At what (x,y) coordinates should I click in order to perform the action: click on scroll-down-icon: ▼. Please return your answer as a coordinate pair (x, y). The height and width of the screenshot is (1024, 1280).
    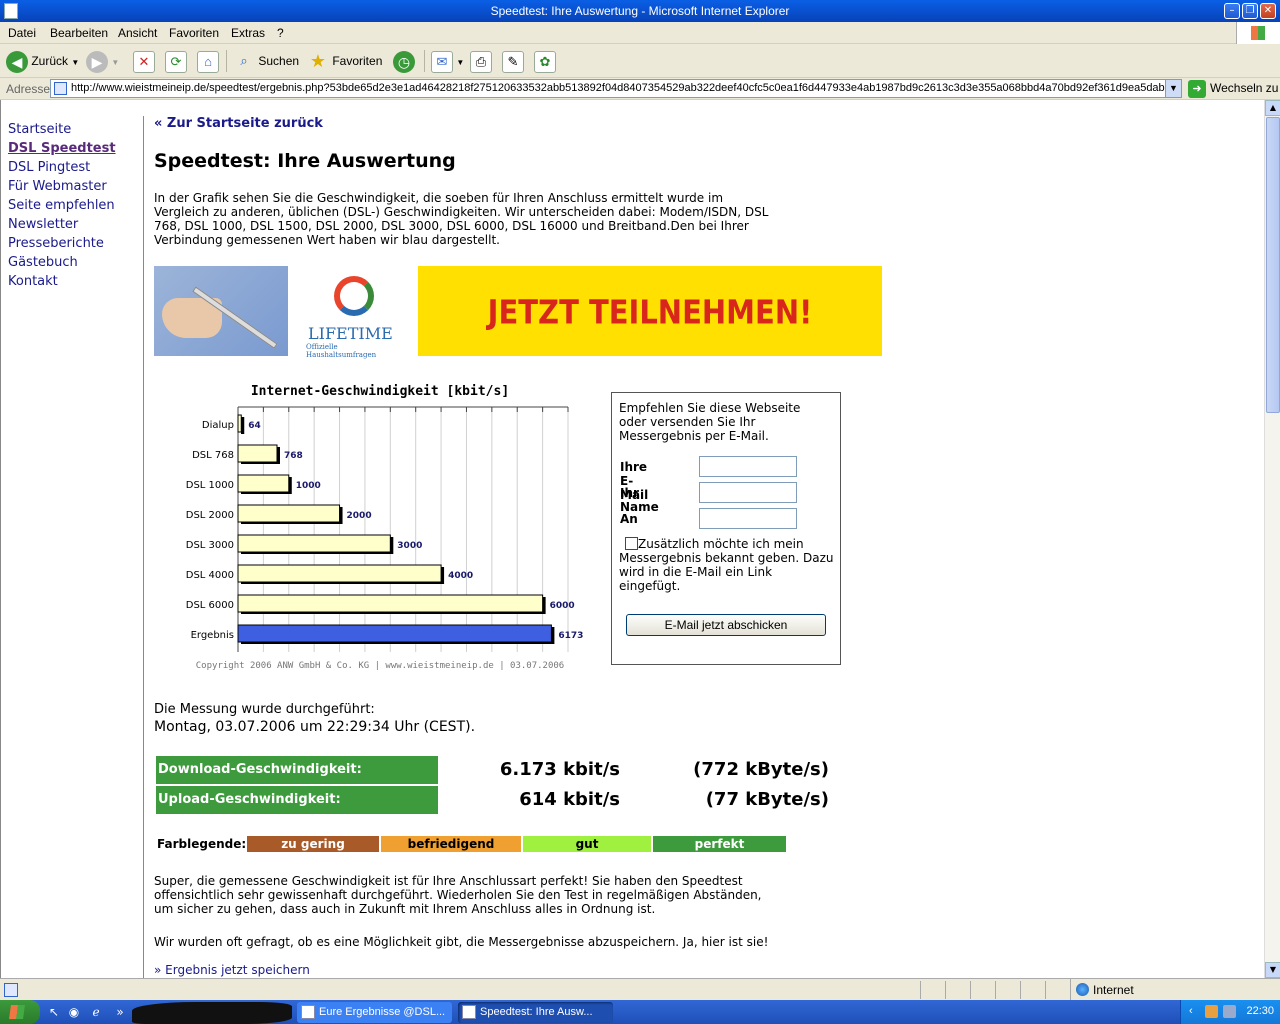
    Looking at the image, I should click on (1272, 970).